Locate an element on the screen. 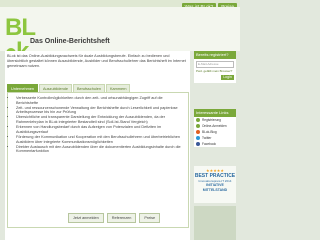 This screenshot has width=320, height=240. forgot-link: Pwd. gefällt mein Browser? is located at coordinates (215, 71).